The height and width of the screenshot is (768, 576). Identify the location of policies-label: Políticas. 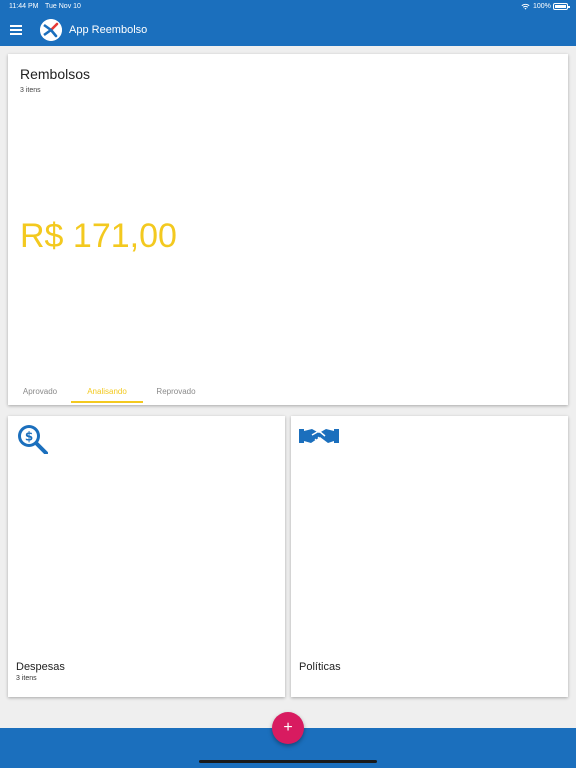
(320, 667).